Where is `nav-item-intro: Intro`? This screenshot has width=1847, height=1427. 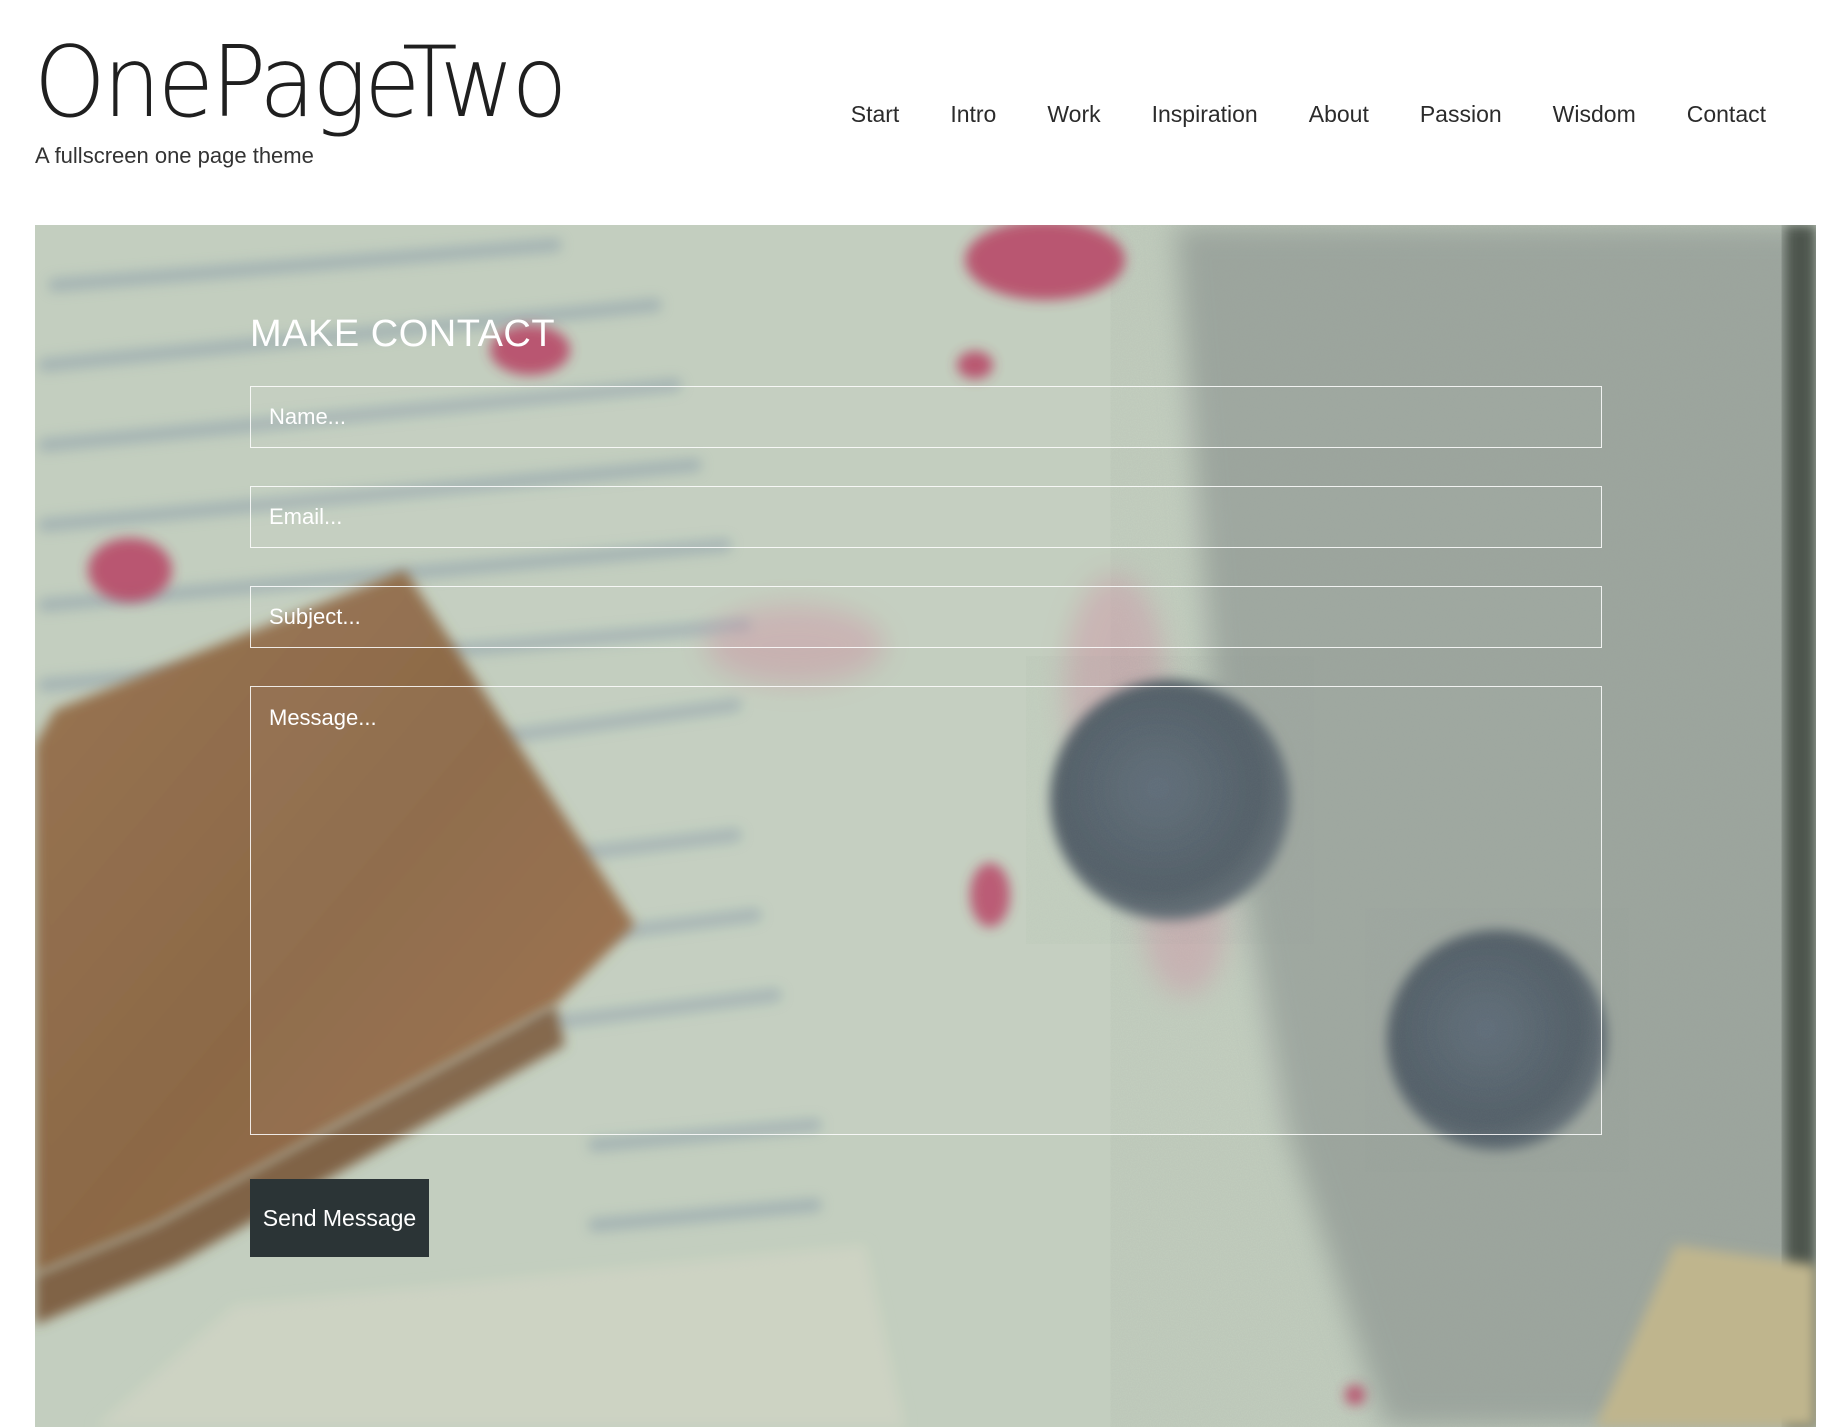
nav-item-intro: Intro is located at coordinates (973, 114).